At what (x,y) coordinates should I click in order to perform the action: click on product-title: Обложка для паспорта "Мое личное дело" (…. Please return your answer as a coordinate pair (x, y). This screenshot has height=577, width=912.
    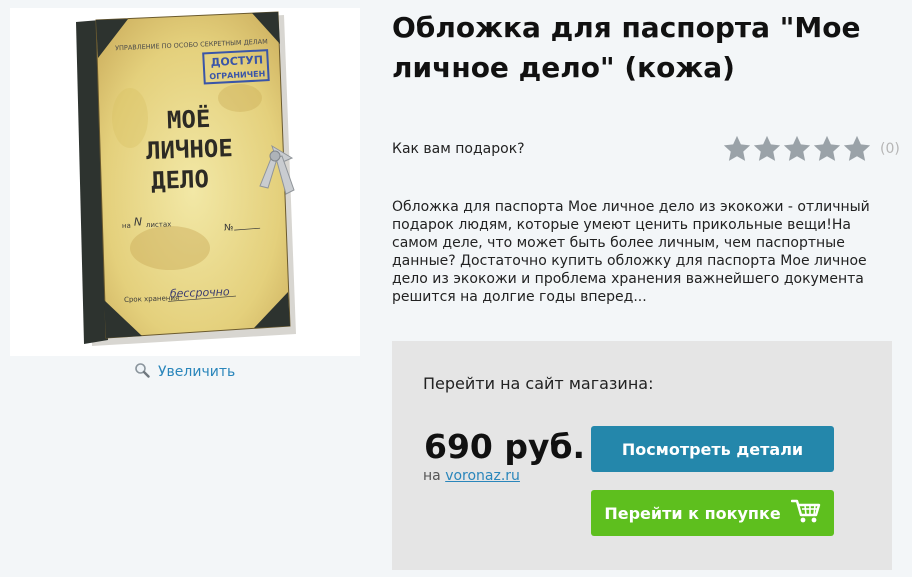
    Looking at the image, I should click on (626, 47).